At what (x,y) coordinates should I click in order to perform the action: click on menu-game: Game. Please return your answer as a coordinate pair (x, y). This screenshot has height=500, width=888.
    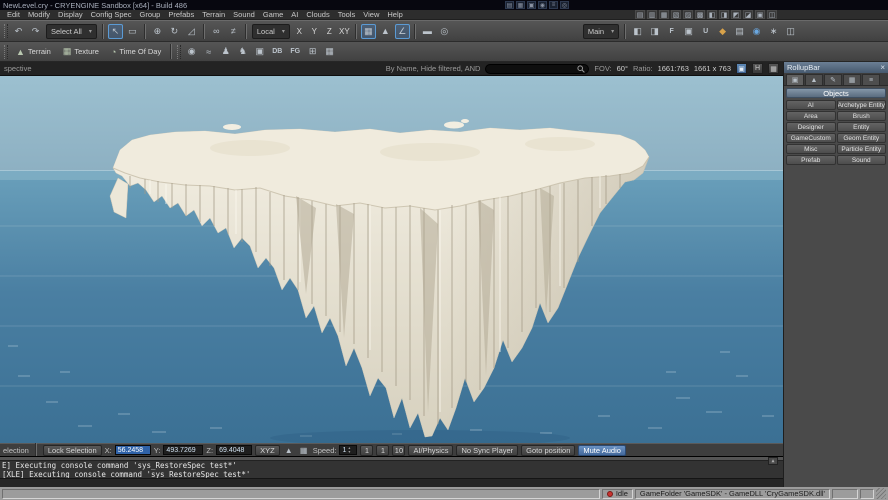
    Looking at the image, I should click on (273, 14).